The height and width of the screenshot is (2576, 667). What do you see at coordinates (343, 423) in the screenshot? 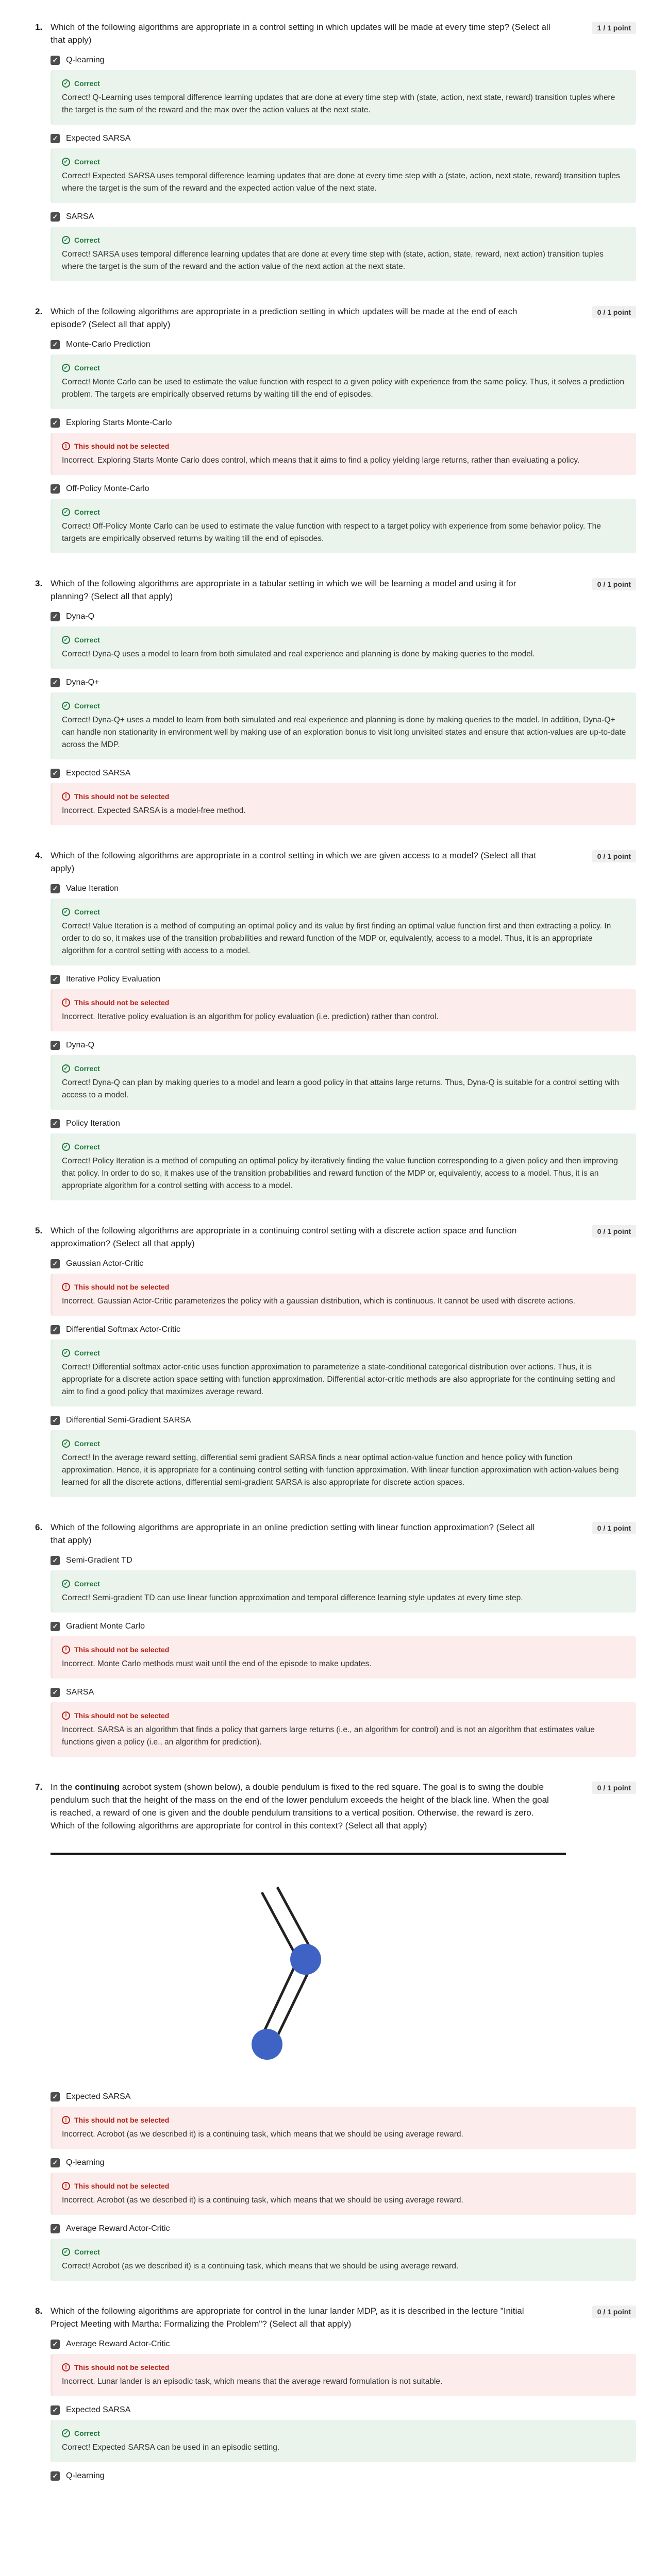
I see `option-row: ✓ Exploring Starts Monte-Carlo` at bounding box center [343, 423].